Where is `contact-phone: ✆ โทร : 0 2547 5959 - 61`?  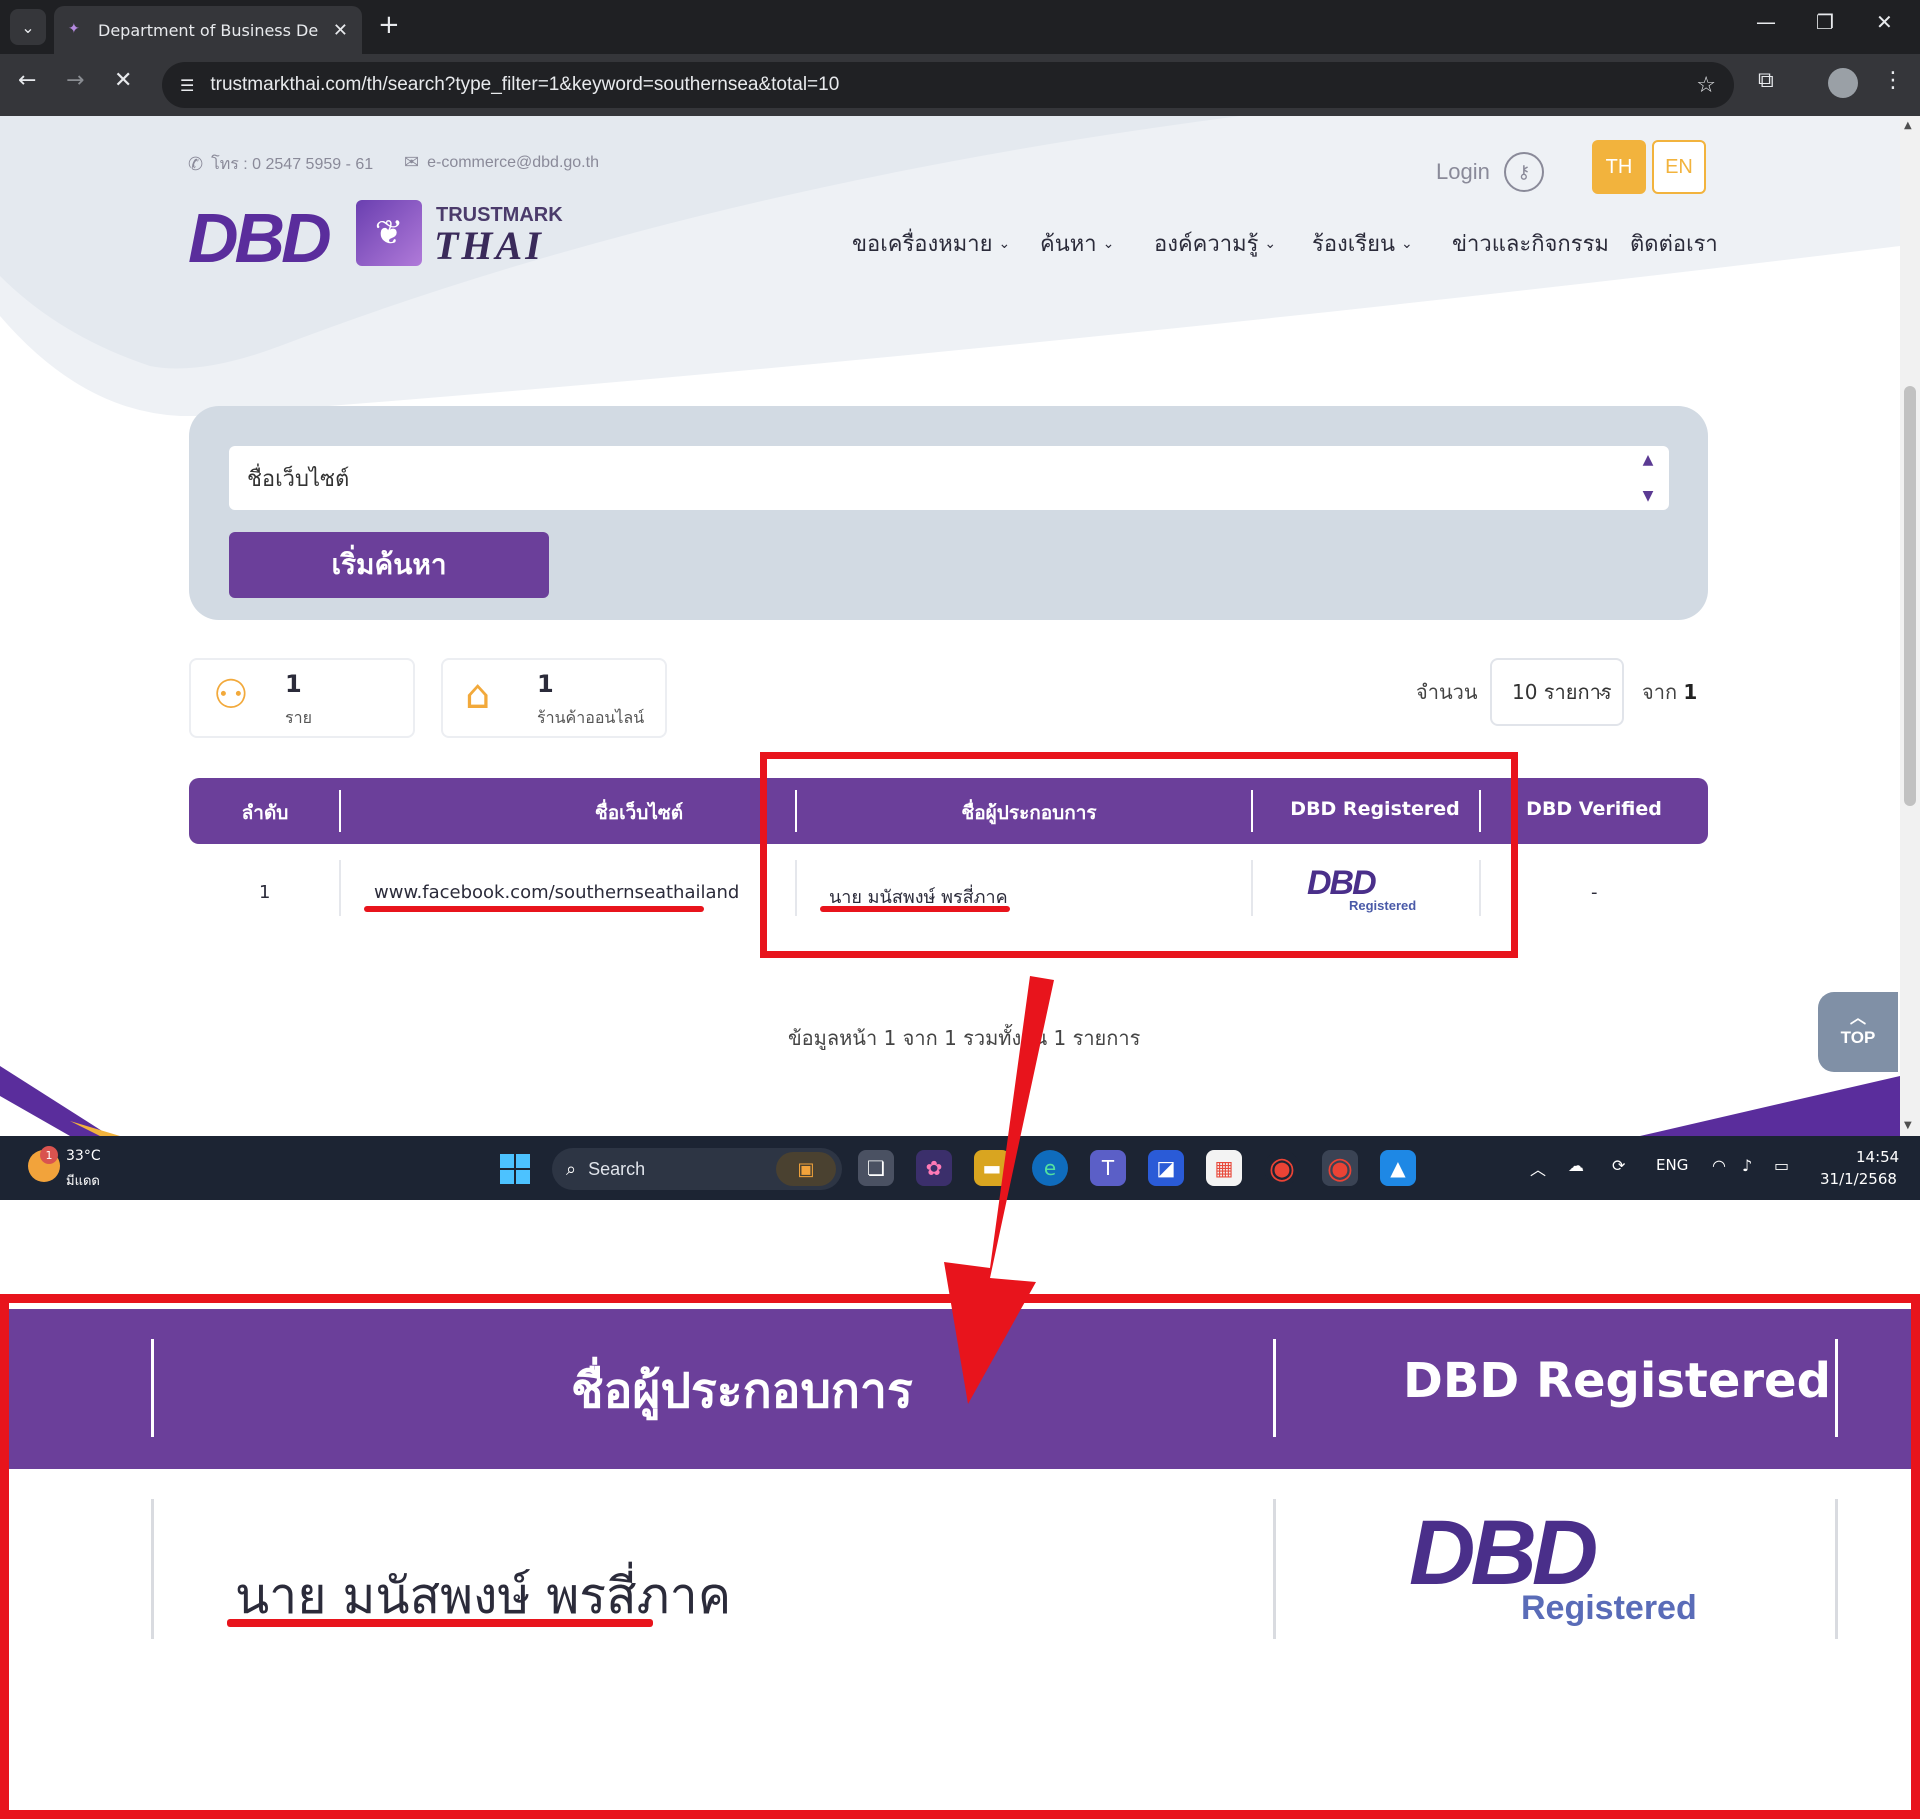 contact-phone: ✆ โทร : 0 2547 5959 - 61 is located at coordinates (280, 164).